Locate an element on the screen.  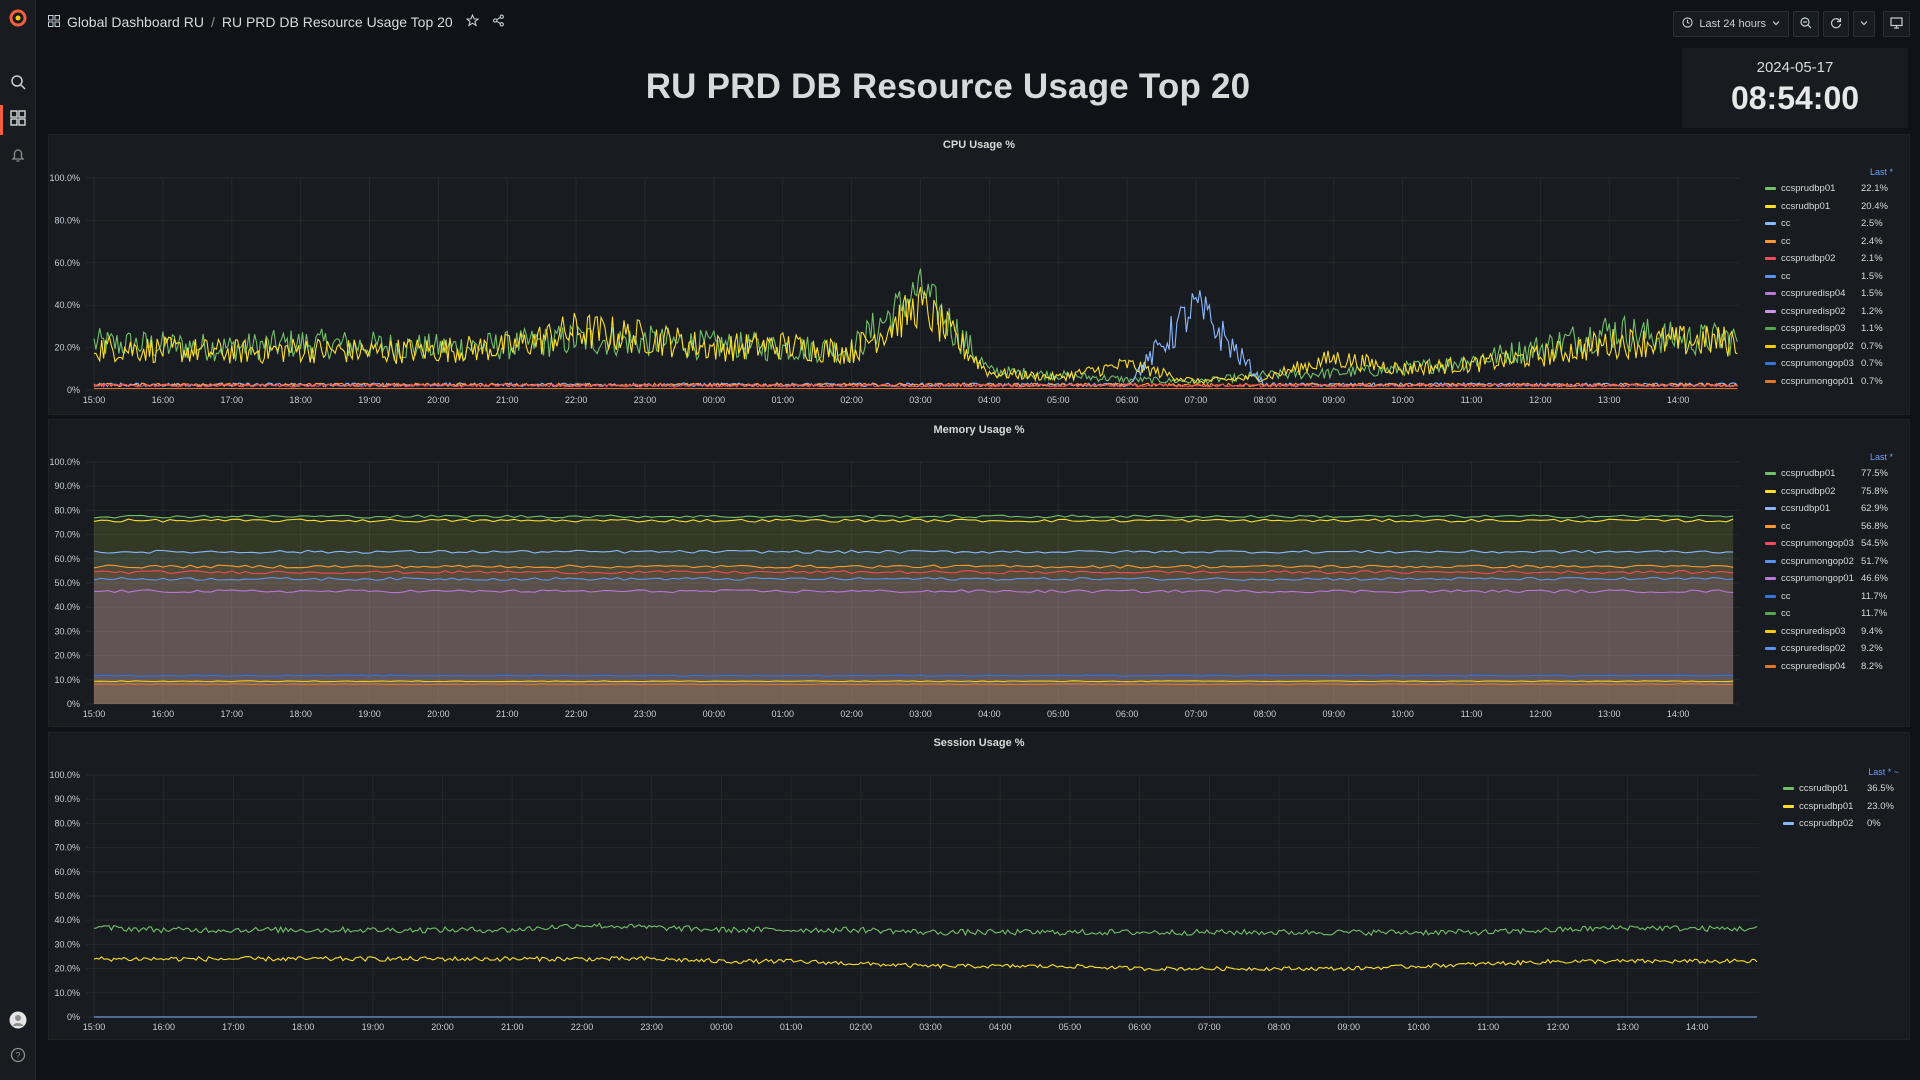
grafana-logo-icon is located at coordinates (18, 18).